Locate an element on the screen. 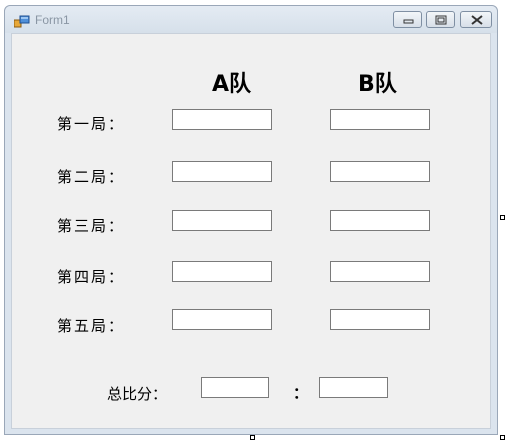  team-a-header: A队 is located at coordinates (232, 84).